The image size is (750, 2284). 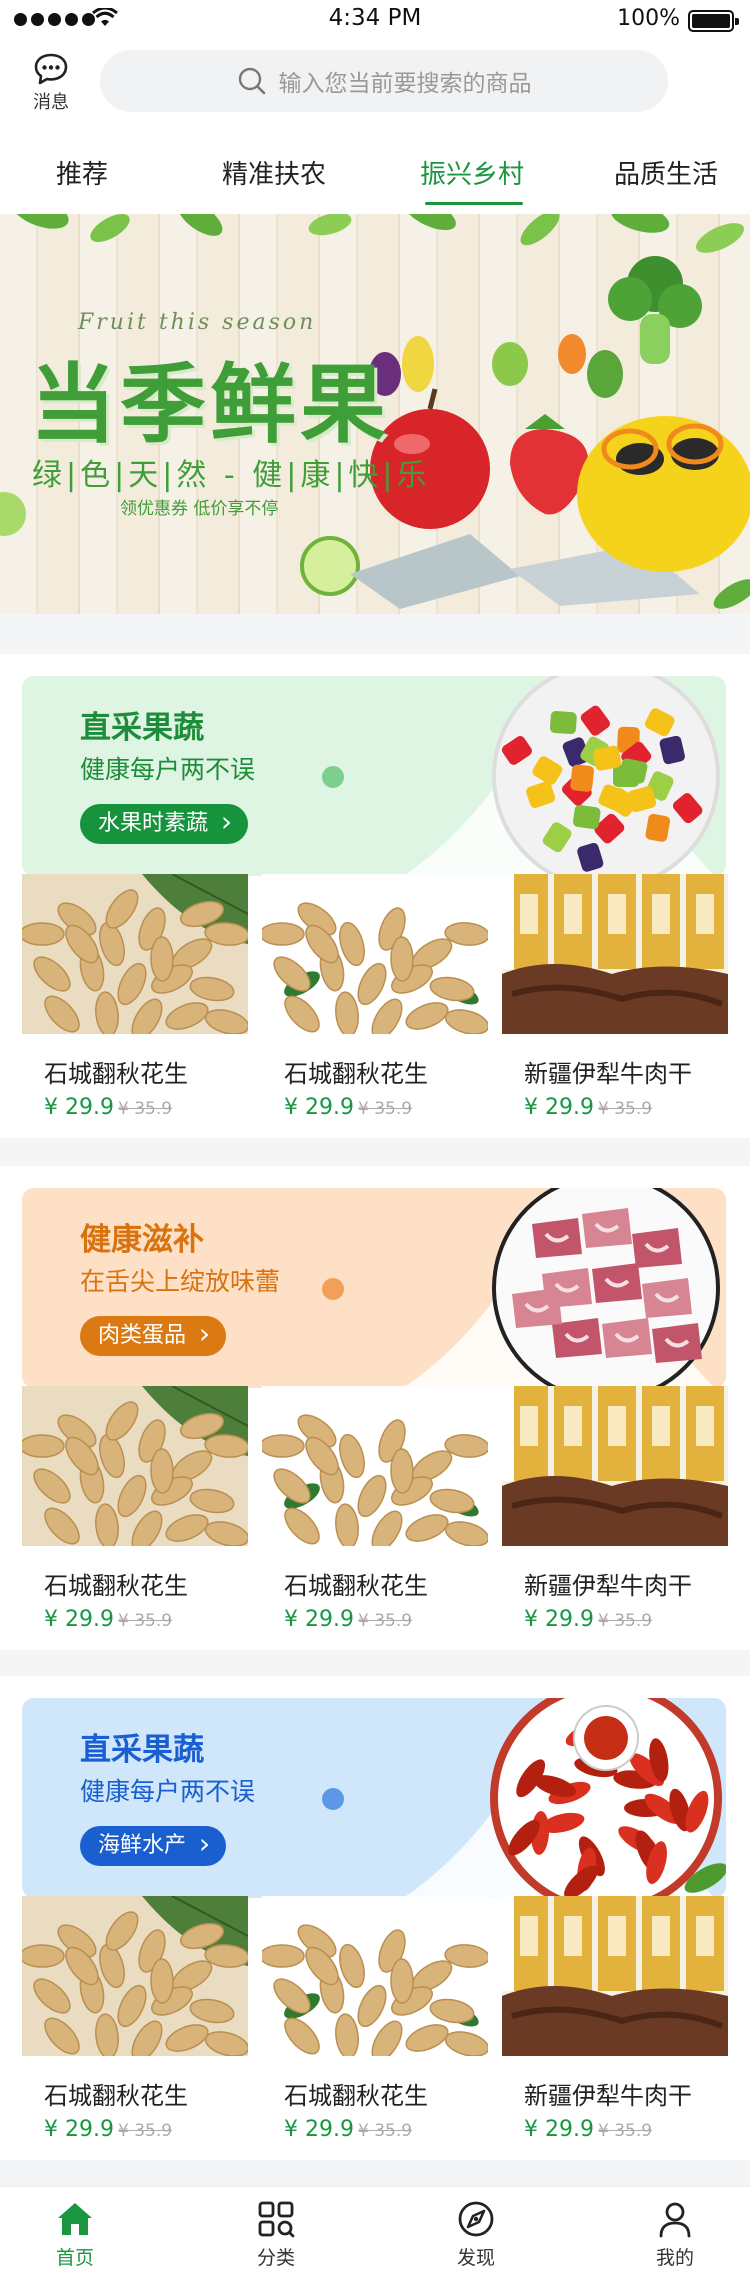 What do you see at coordinates (153, 1335) in the screenshot?
I see `promo-category-button: 肉类蛋品` at bounding box center [153, 1335].